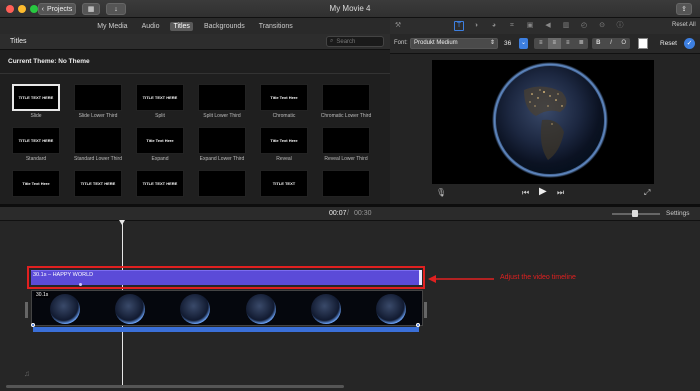 The image size is (700, 391). I want to click on tab-audio: Audio, so click(151, 26).